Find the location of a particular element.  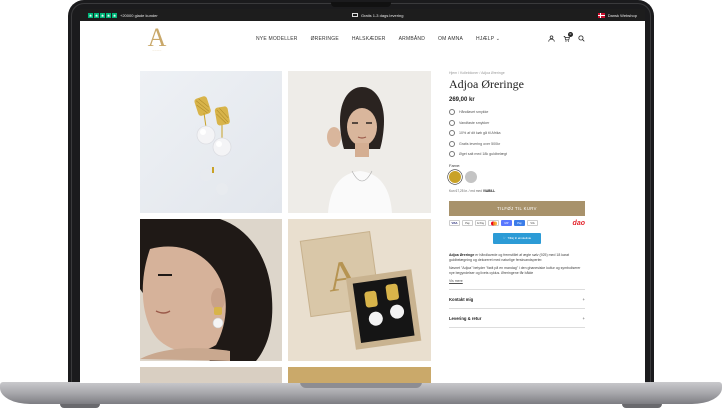

feature-item: Håndlavet smykke is located at coordinates (517, 112).